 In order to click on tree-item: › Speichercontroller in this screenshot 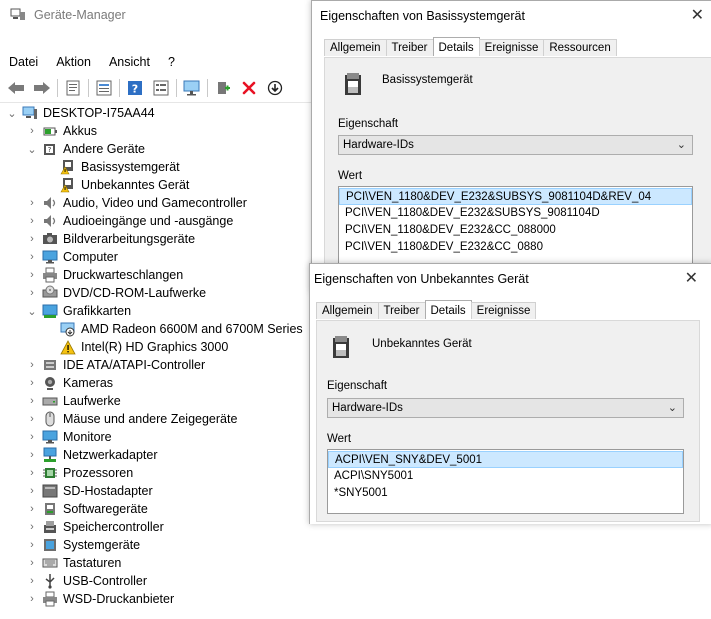, I will do `click(95, 527)`.